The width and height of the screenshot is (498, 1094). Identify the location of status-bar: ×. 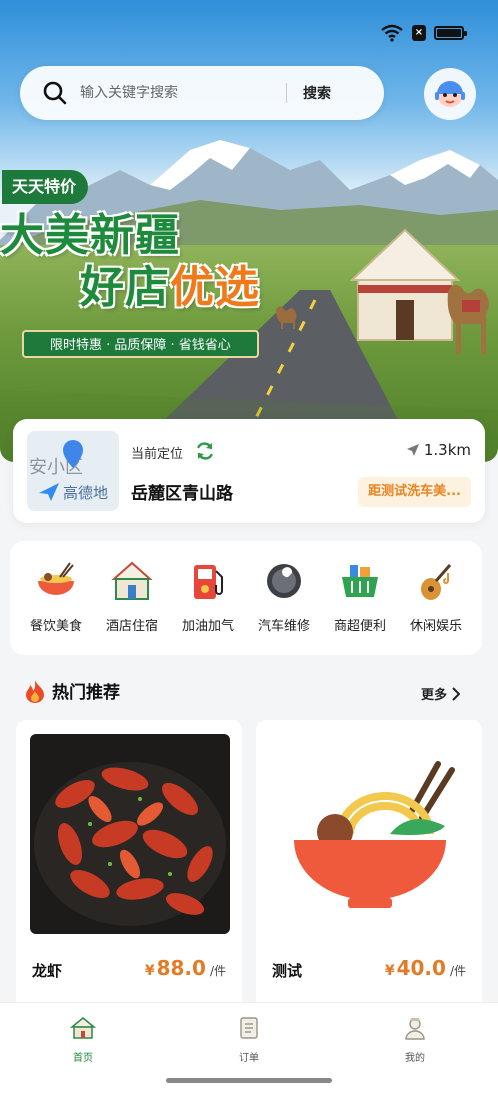
(423, 33).